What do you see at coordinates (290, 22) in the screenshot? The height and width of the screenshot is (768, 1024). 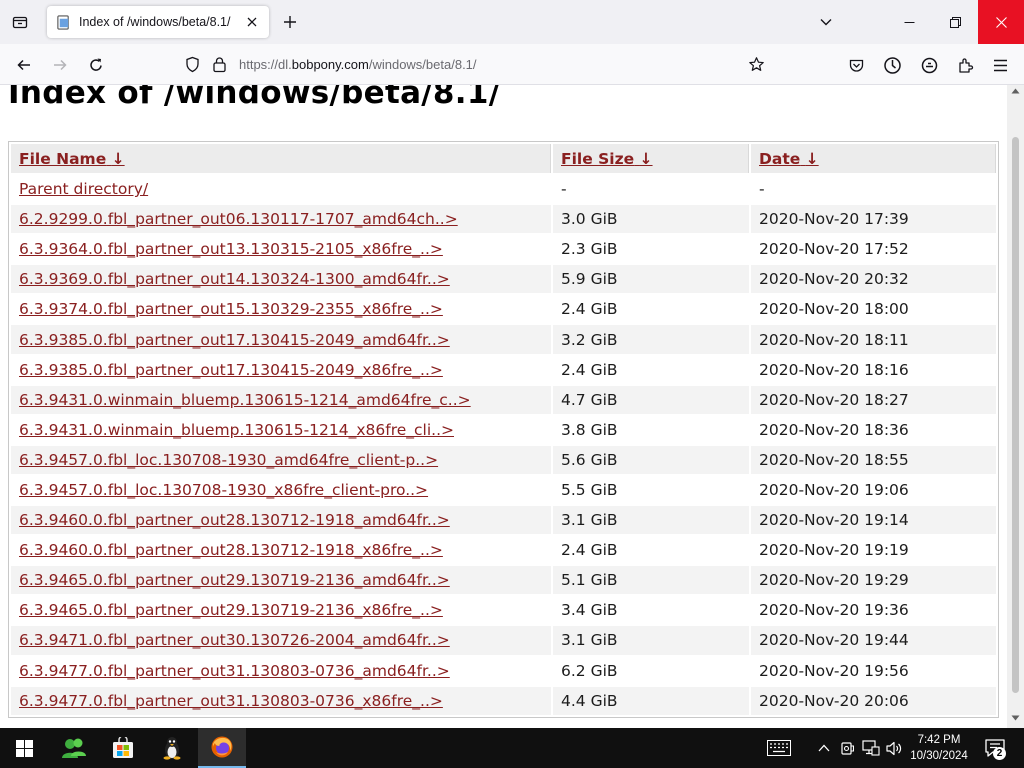 I see `plus-icon` at bounding box center [290, 22].